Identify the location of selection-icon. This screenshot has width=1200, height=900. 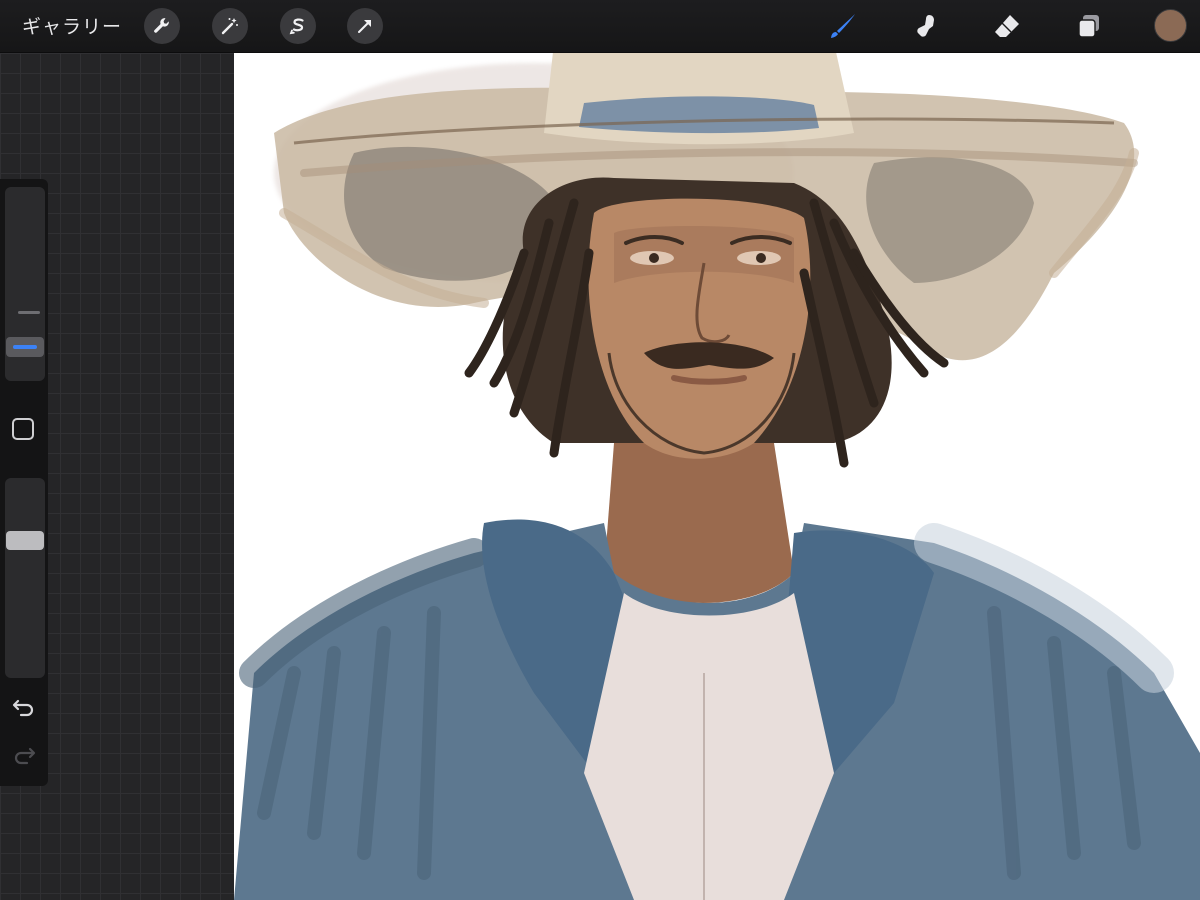
(296, 26).